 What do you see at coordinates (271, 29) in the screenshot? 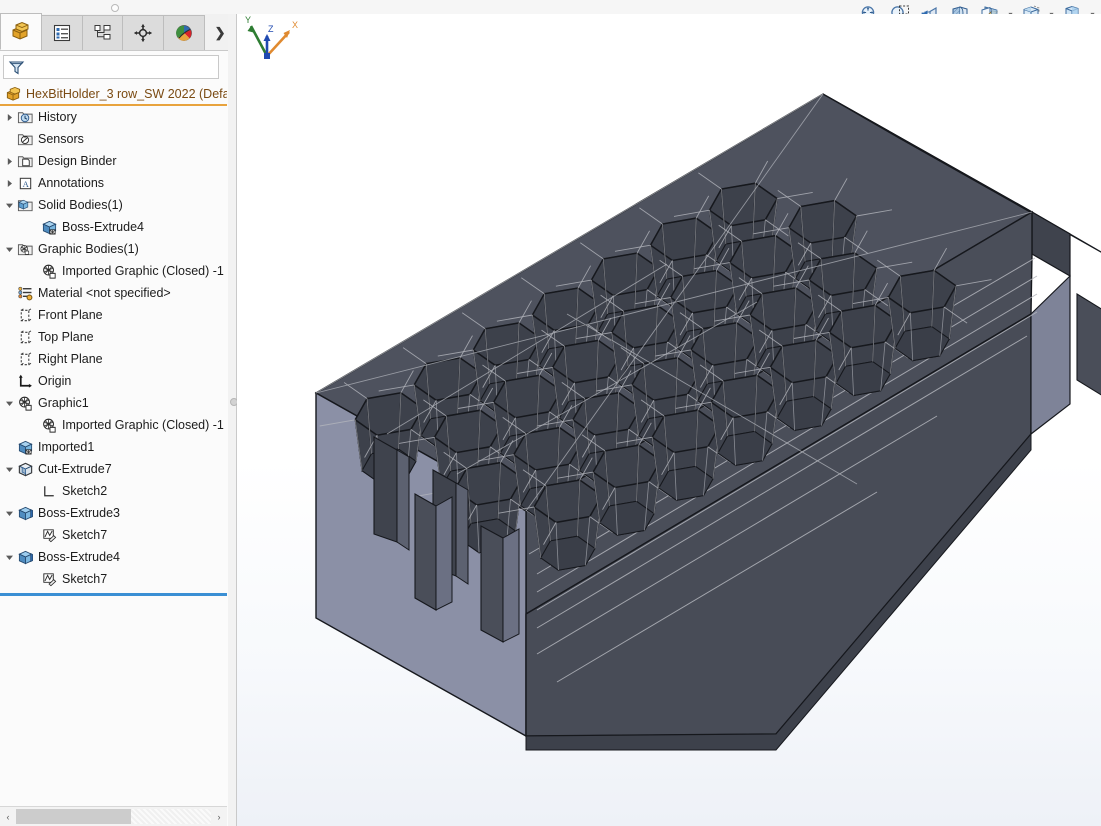
I see `triad-z-label: Z` at bounding box center [271, 29].